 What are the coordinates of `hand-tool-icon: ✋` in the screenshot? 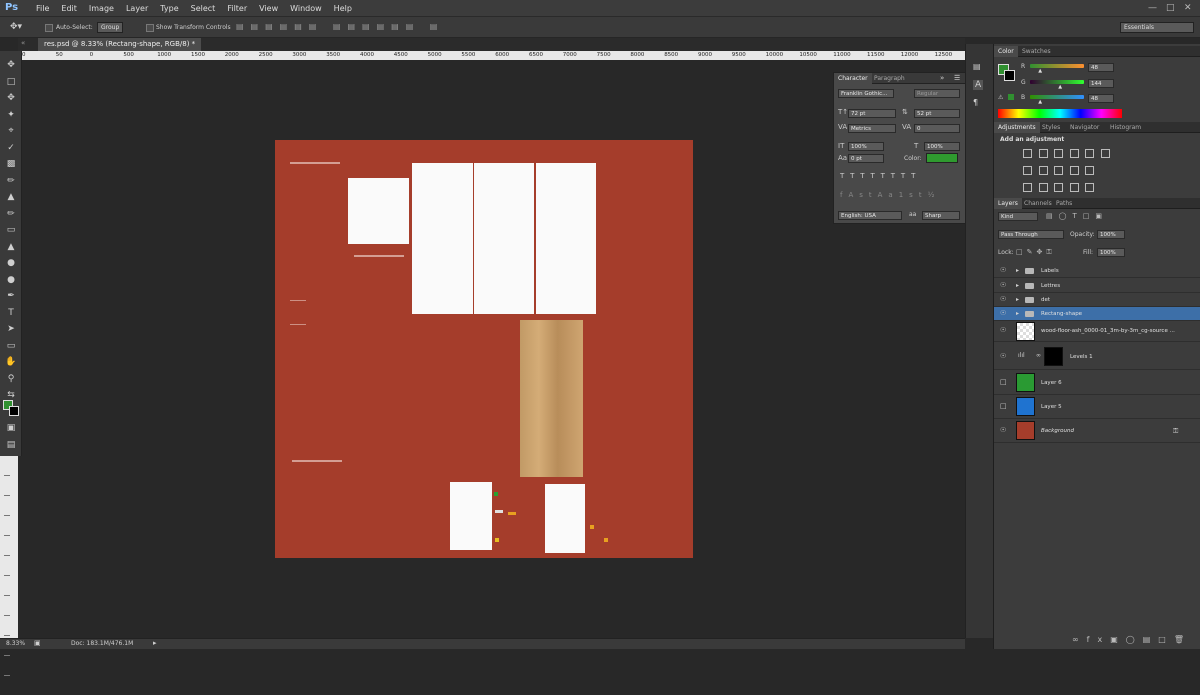 It's located at (11, 362).